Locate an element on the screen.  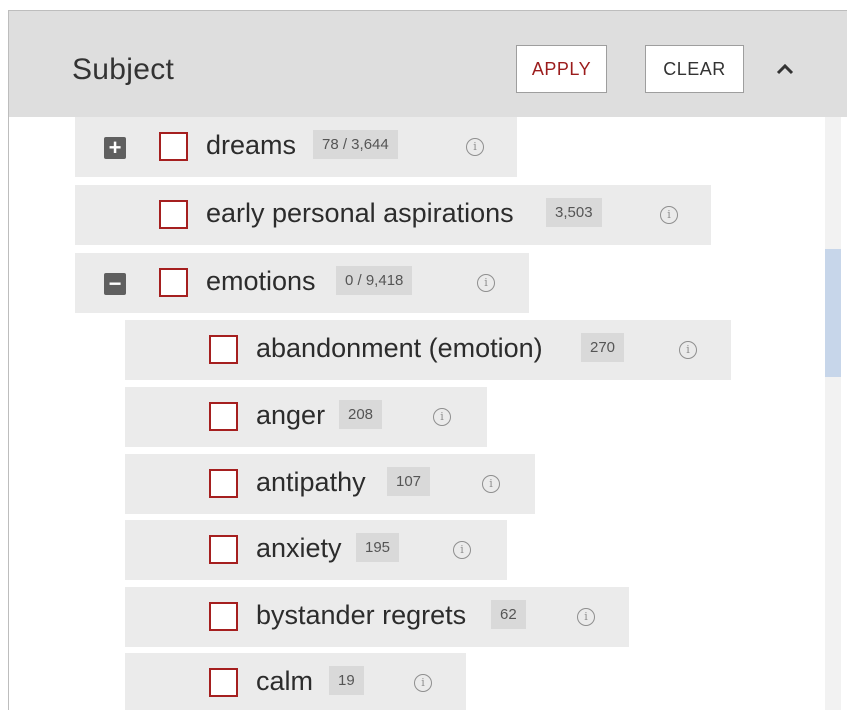
list-item-dreams: + dreams 78 / 3,644 i is located at coordinates (296, 147).